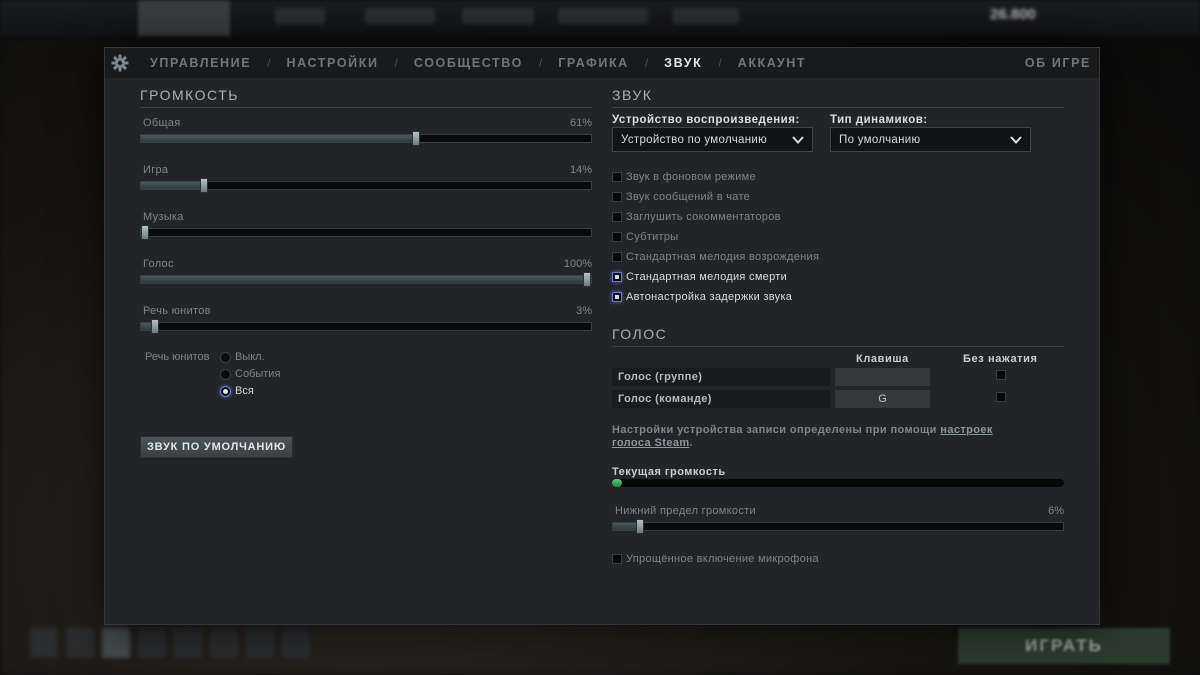  Describe the element at coordinates (244, 391) in the screenshot. I see `radio-label: Вся` at that location.